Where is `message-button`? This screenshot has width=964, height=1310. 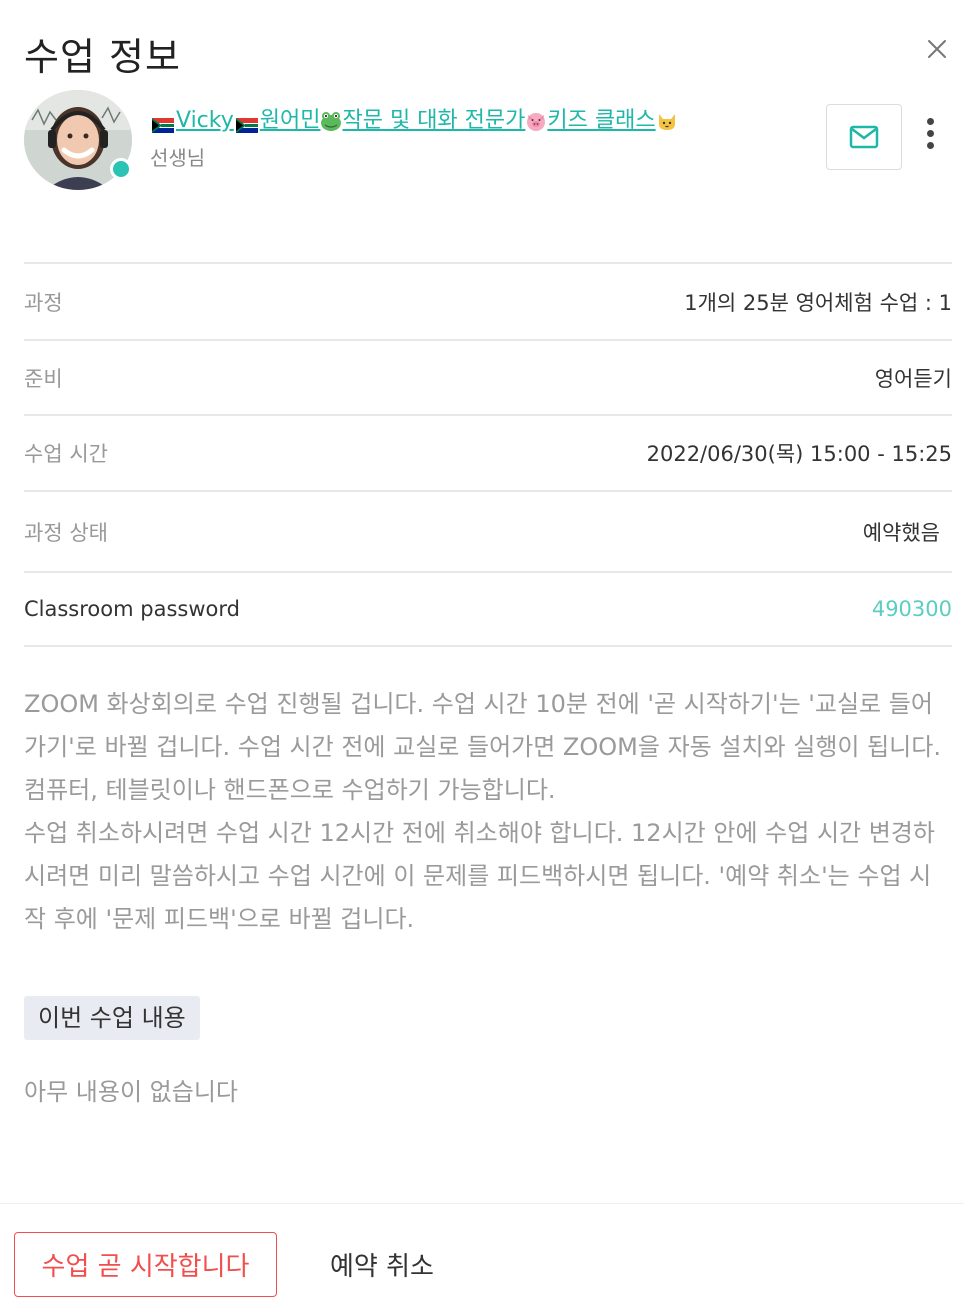 message-button is located at coordinates (864, 137).